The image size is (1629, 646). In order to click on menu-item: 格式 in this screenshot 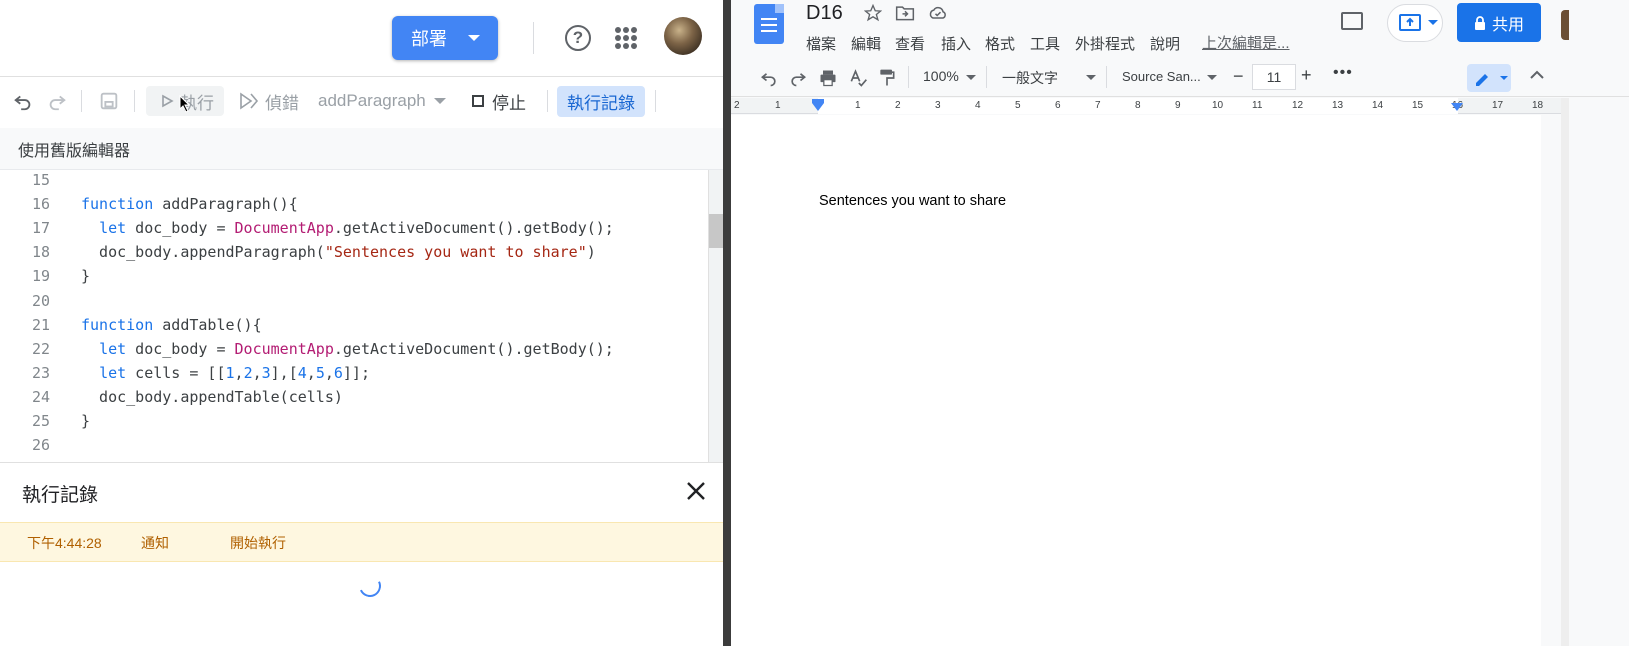, I will do `click(1000, 43)`.